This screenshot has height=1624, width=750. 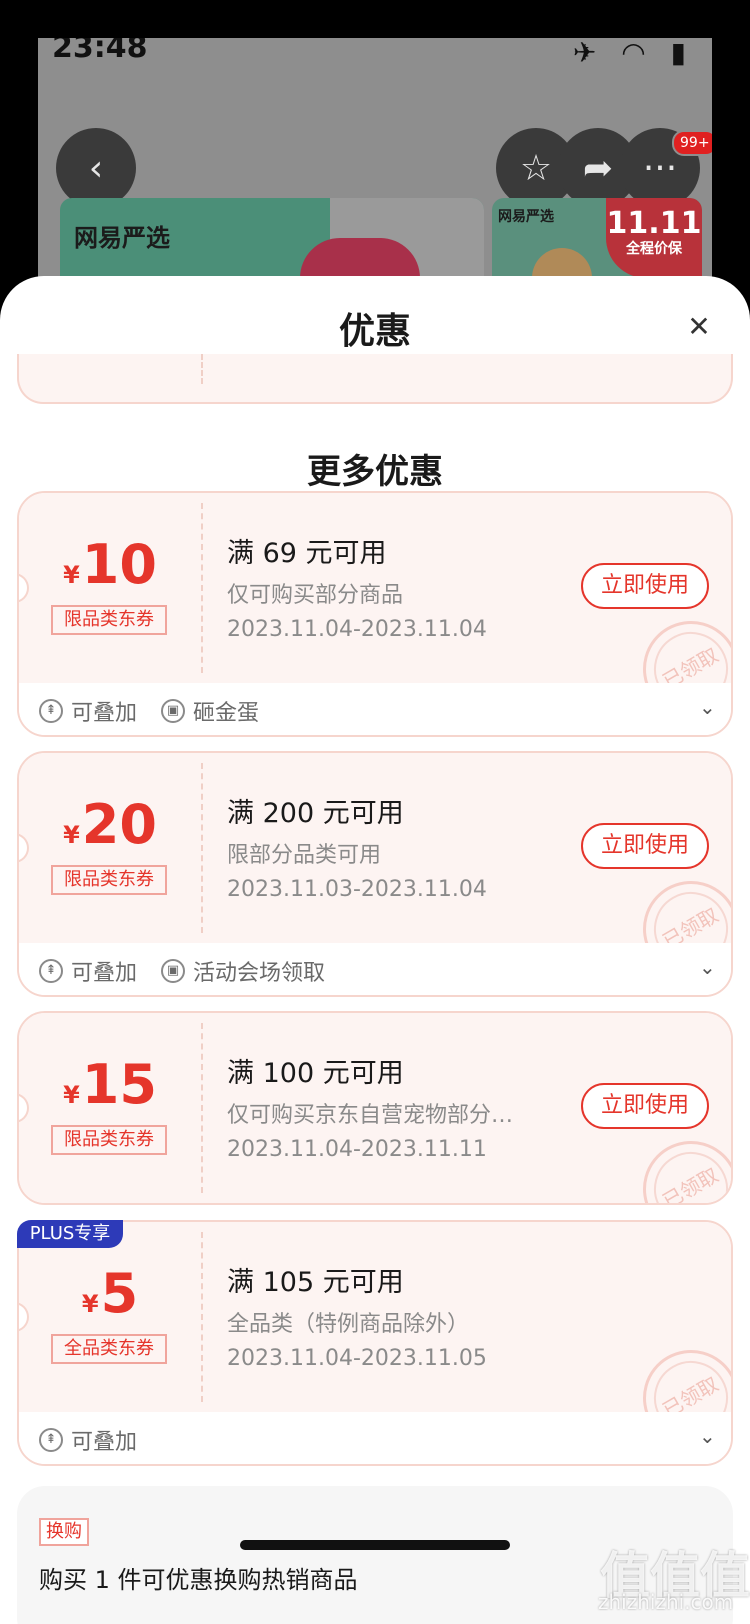 I want to click on coupon-date: 2023.11.04-2023.11.05, so click(x=357, y=1358).